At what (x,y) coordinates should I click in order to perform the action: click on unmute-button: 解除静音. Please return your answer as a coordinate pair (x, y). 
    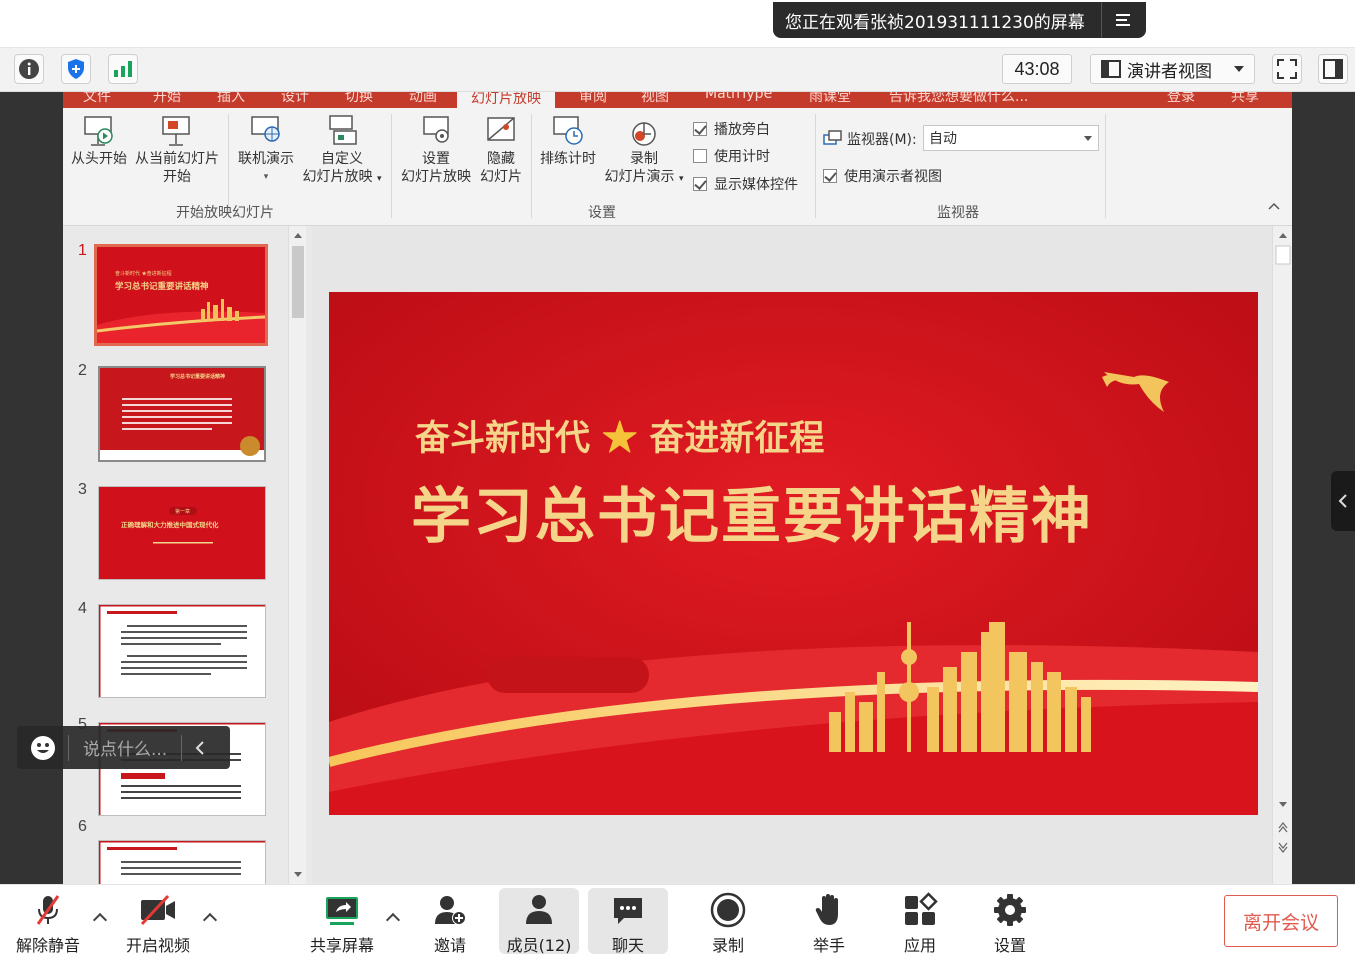
    Looking at the image, I should click on (48, 921).